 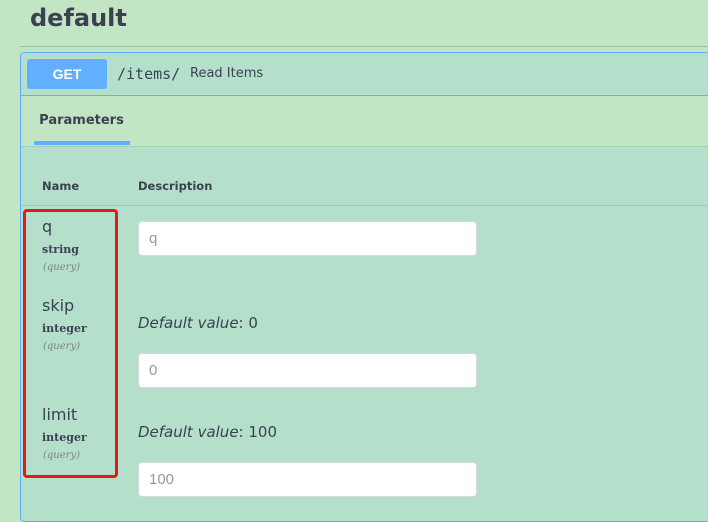 I want to click on tab-active-indicator, so click(x=82, y=143).